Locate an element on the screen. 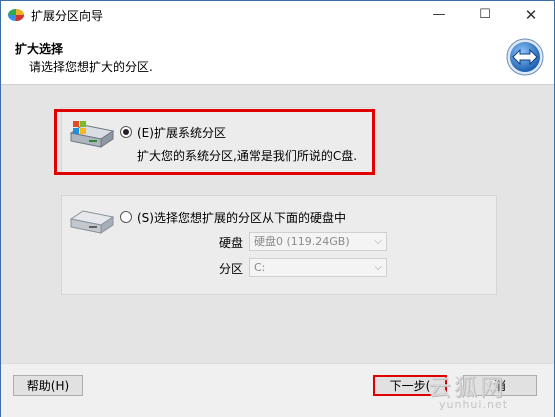 The height and width of the screenshot is (417, 555). partition-select-value: C: is located at coordinates (260, 267).